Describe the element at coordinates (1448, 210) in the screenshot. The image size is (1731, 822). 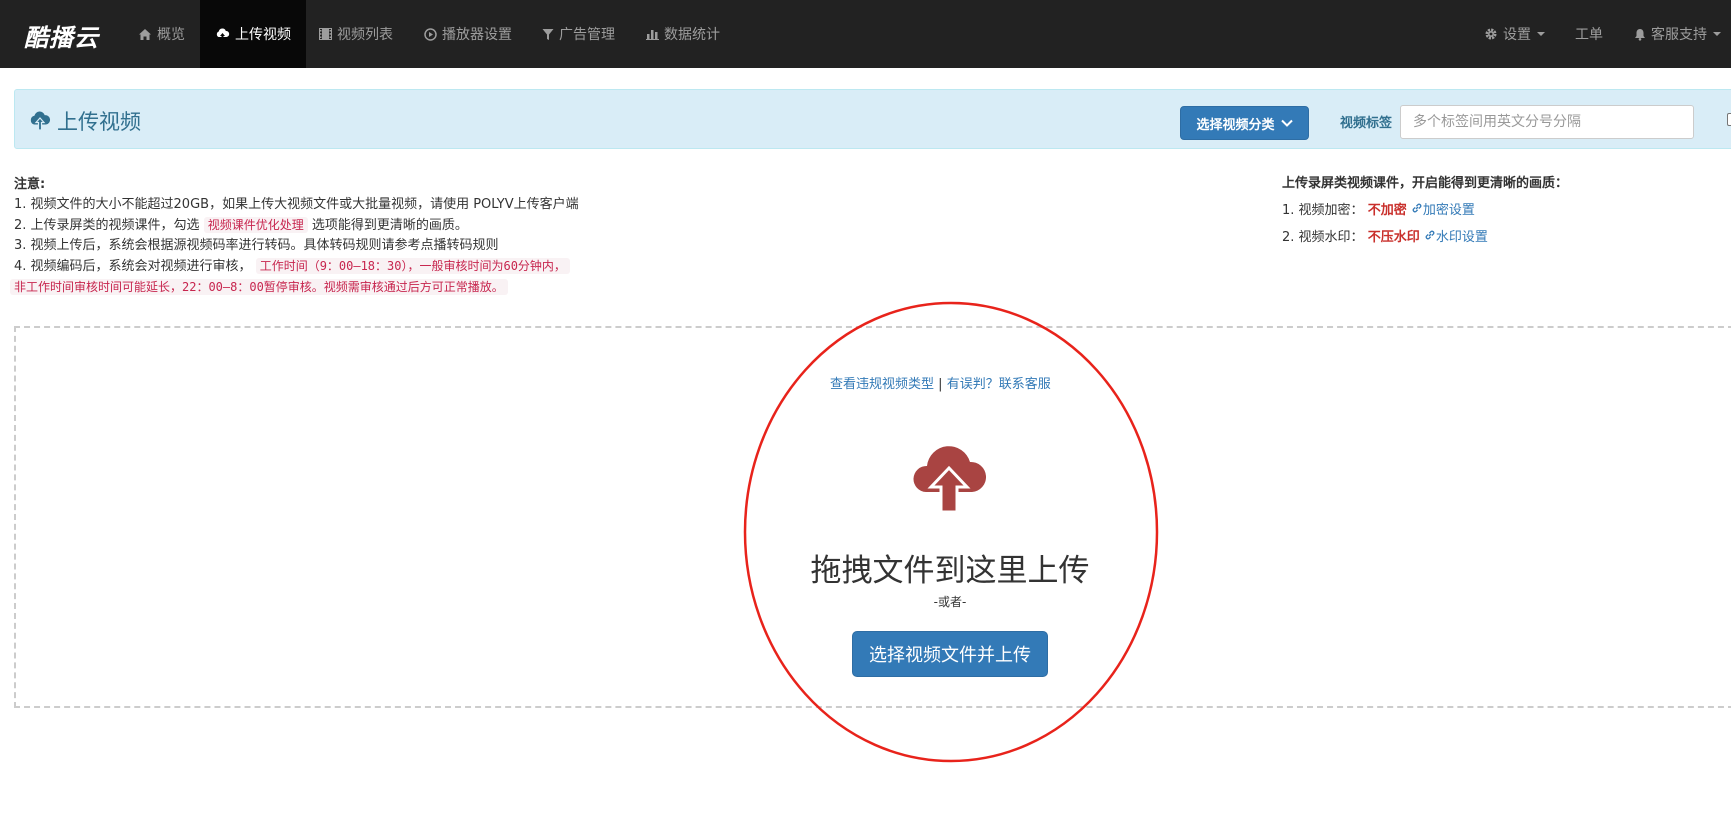
I see `encrypt-settings-text: 加密设置` at that location.